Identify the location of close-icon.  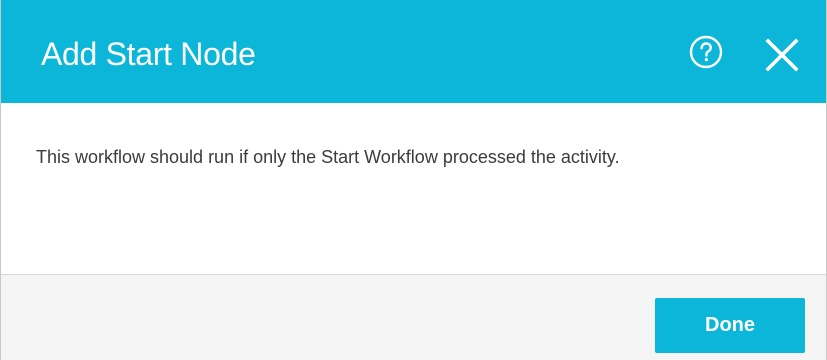
(782, 55).